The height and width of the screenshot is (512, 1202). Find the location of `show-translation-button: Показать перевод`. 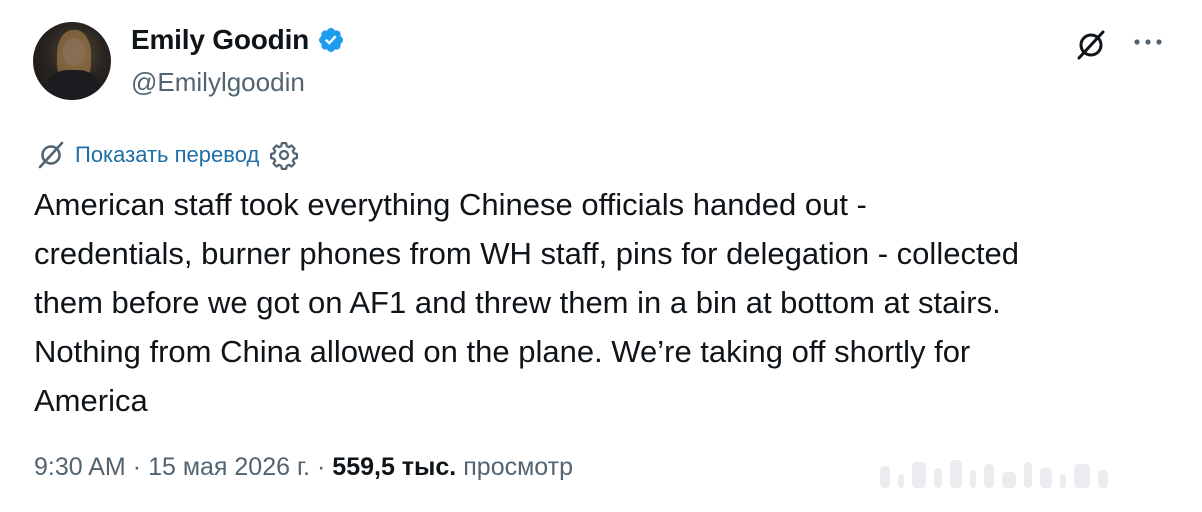

show-translation-button: Показать перевод is located at coordinates (167, 155).